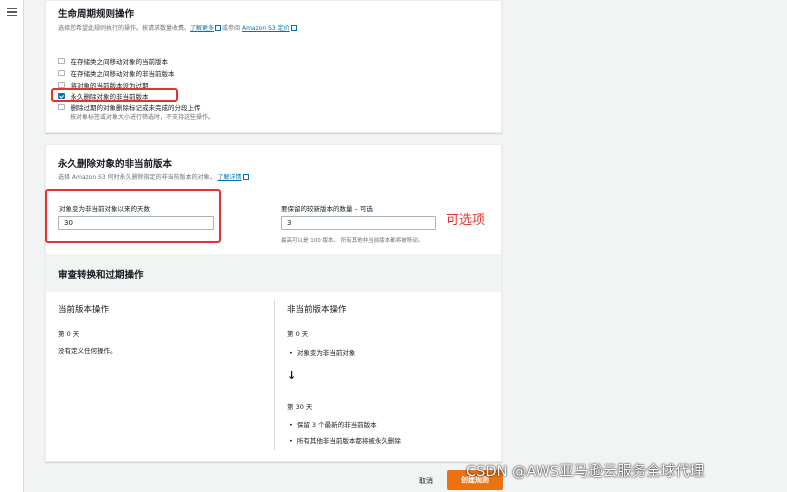 This screenshot has height=492, width=787. I want to click on column-divider, so click(274, 375).